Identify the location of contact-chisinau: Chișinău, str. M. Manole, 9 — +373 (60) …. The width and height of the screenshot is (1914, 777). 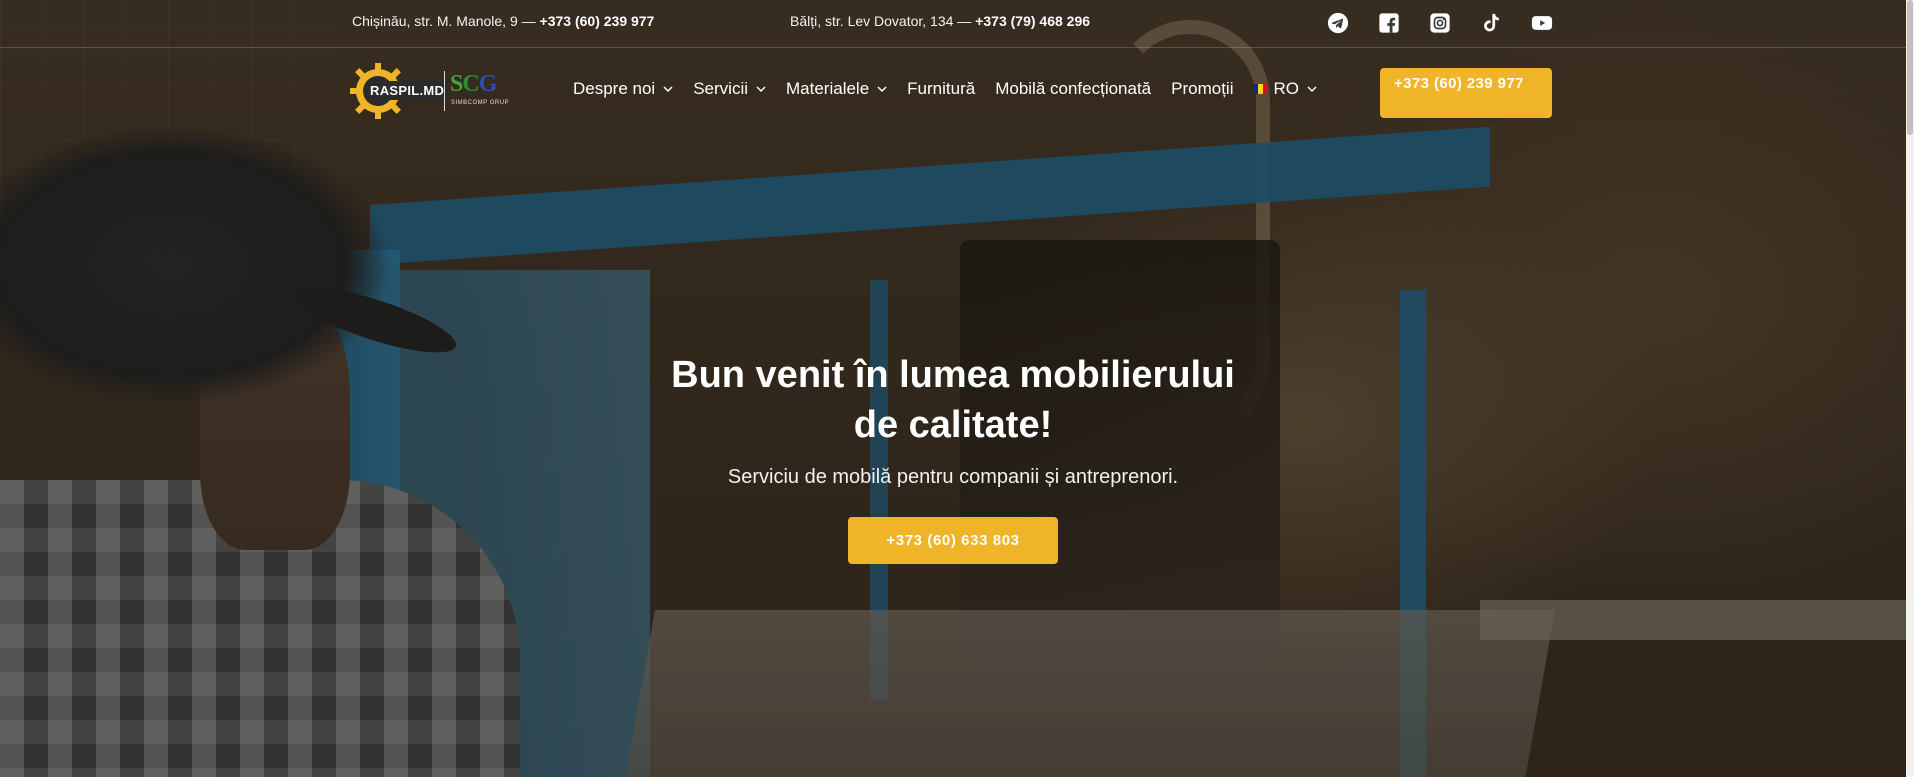
(503, 21).